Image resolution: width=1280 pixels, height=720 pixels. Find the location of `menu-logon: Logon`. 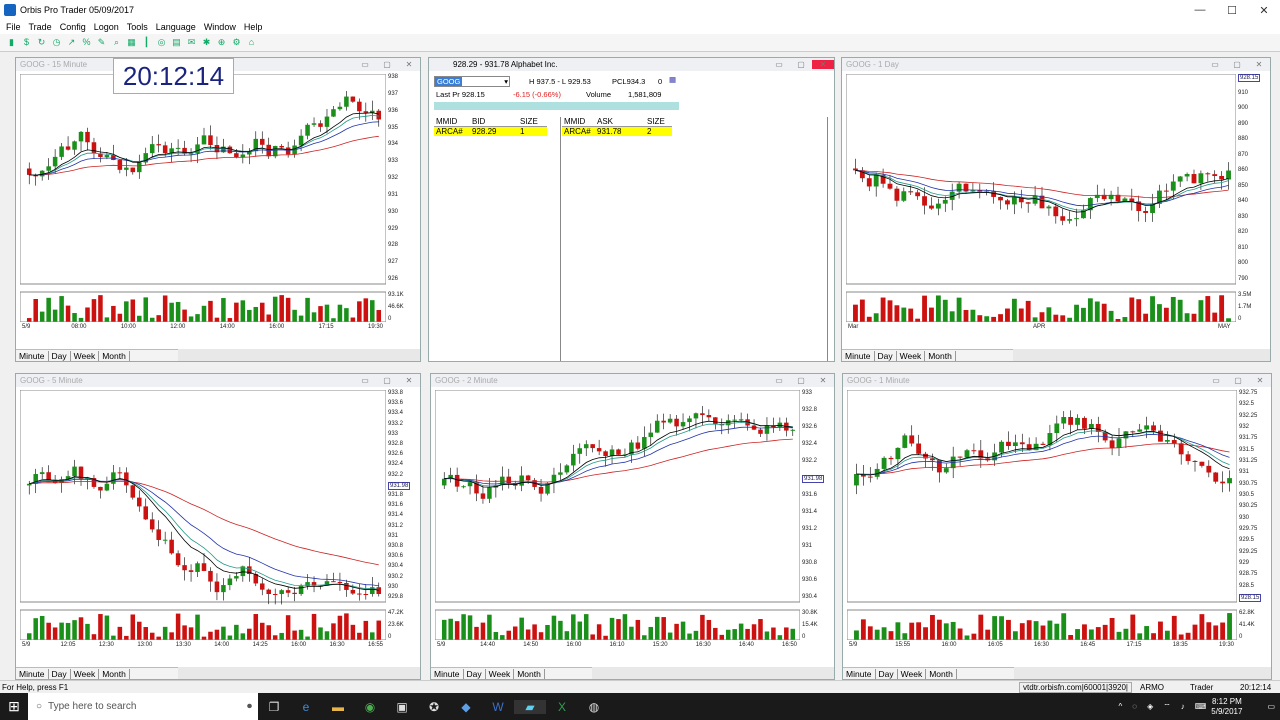

menu-logon: Logon is located at coordinates (106, 27).